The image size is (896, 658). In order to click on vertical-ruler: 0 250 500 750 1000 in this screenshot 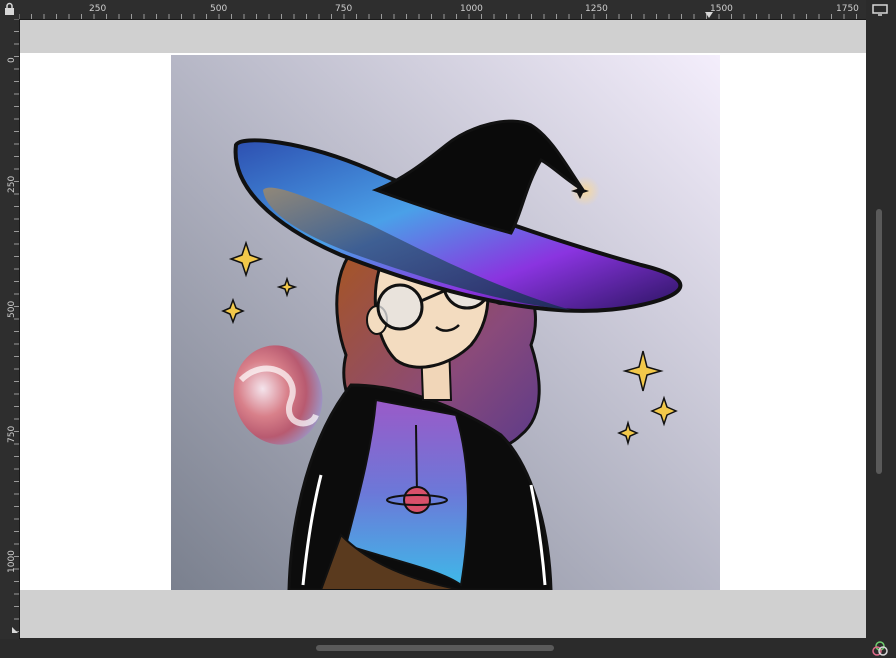, I will do `click(10, 329)`.